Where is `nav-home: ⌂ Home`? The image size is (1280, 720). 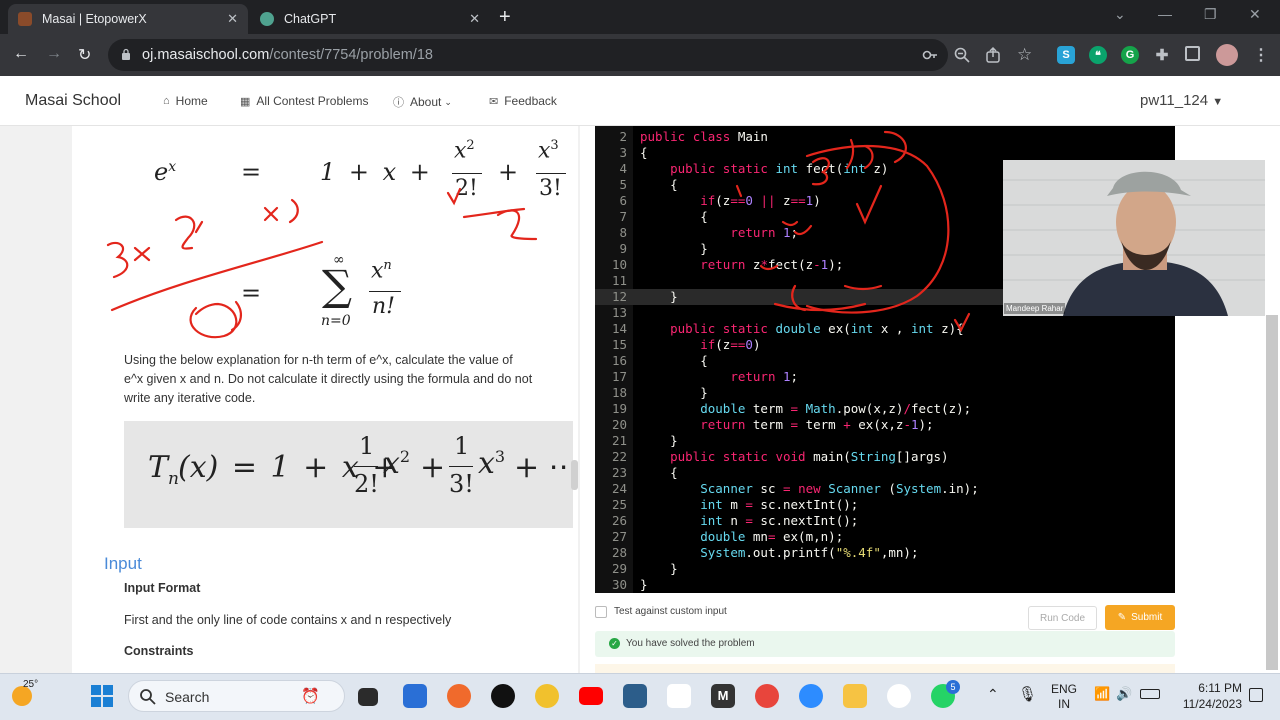 nav-home: ⌂ Home is located at coordinates (185, 101).